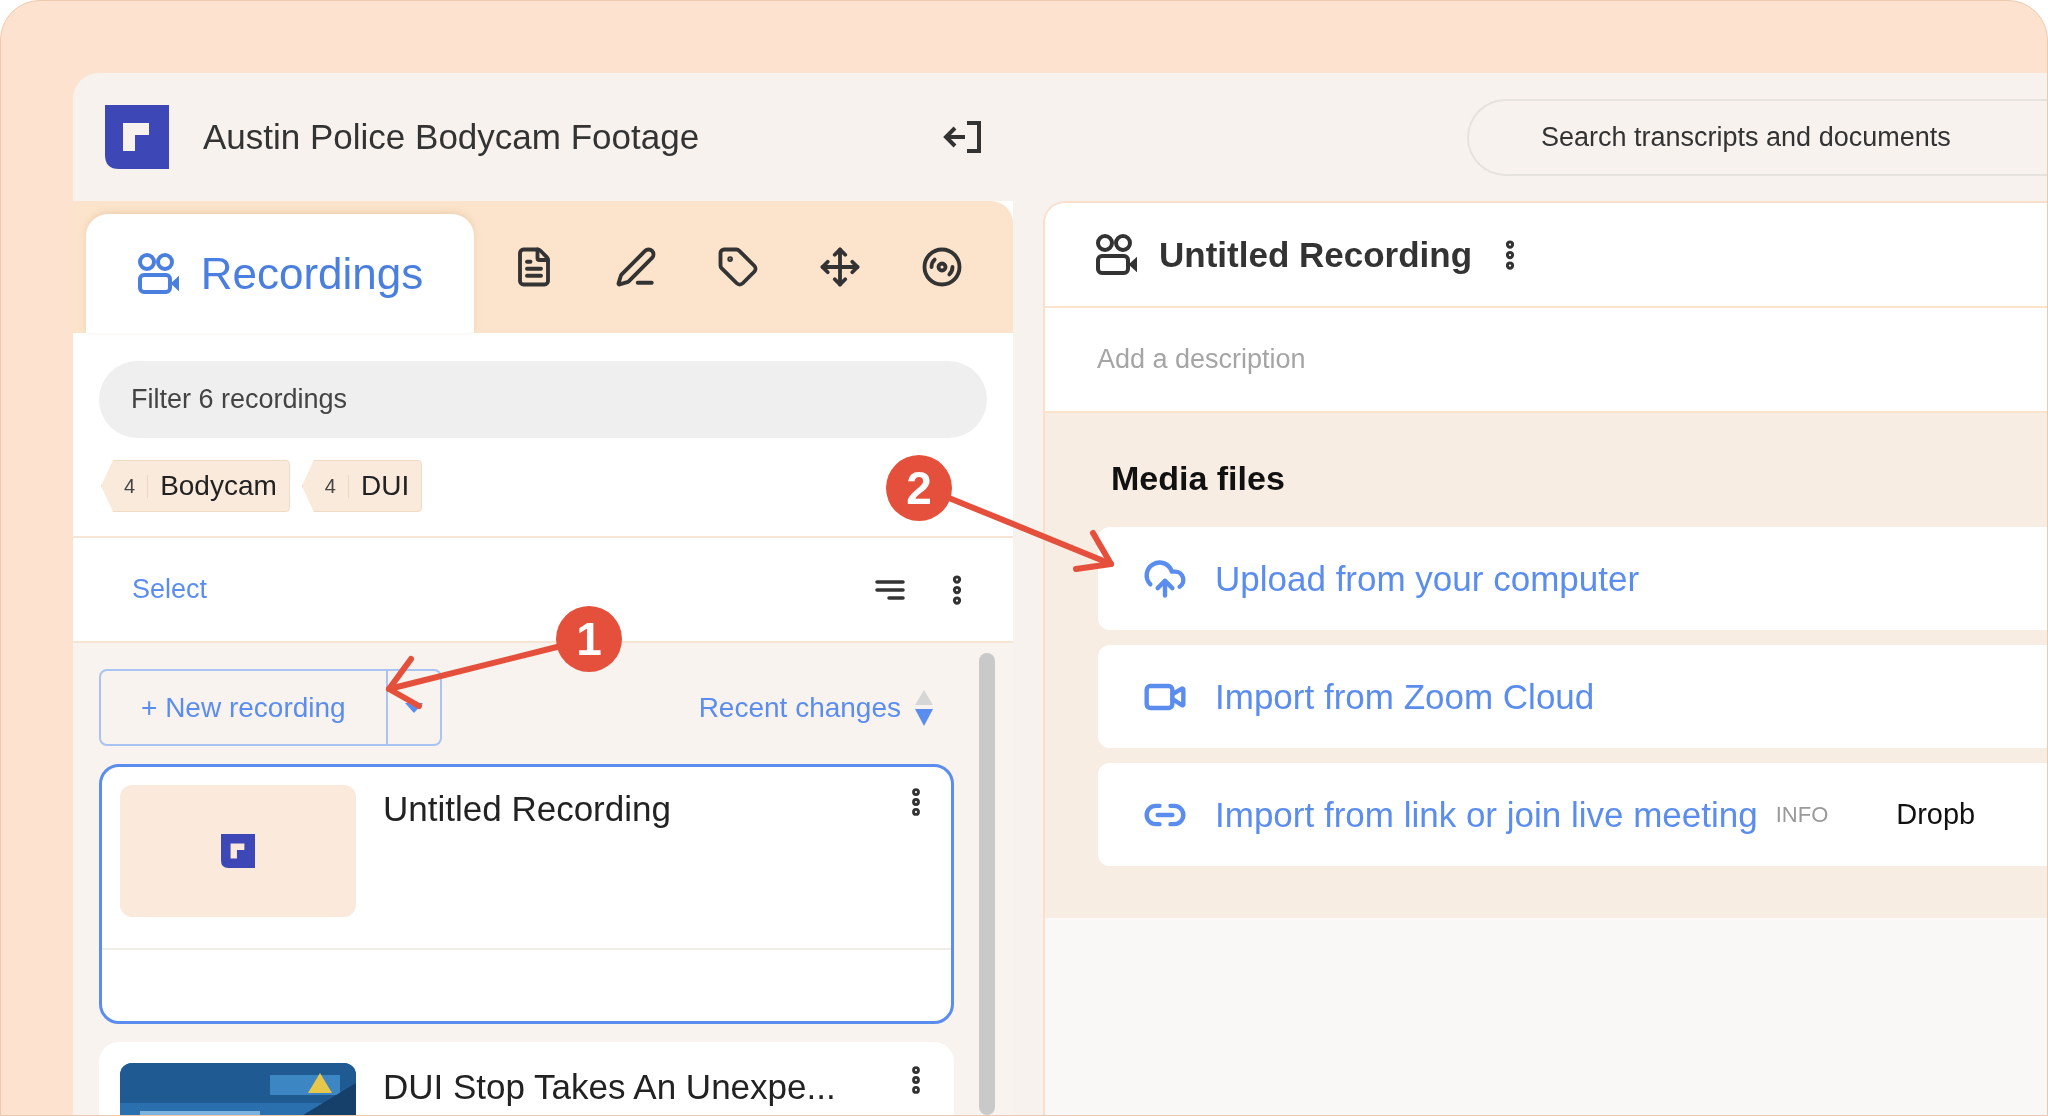 Image resolution: width=2048 pixels, height=1116 pixels. Describe the element at coordinates (385, 486) in the screenshot. I see `tag-label: DUI` at that location.